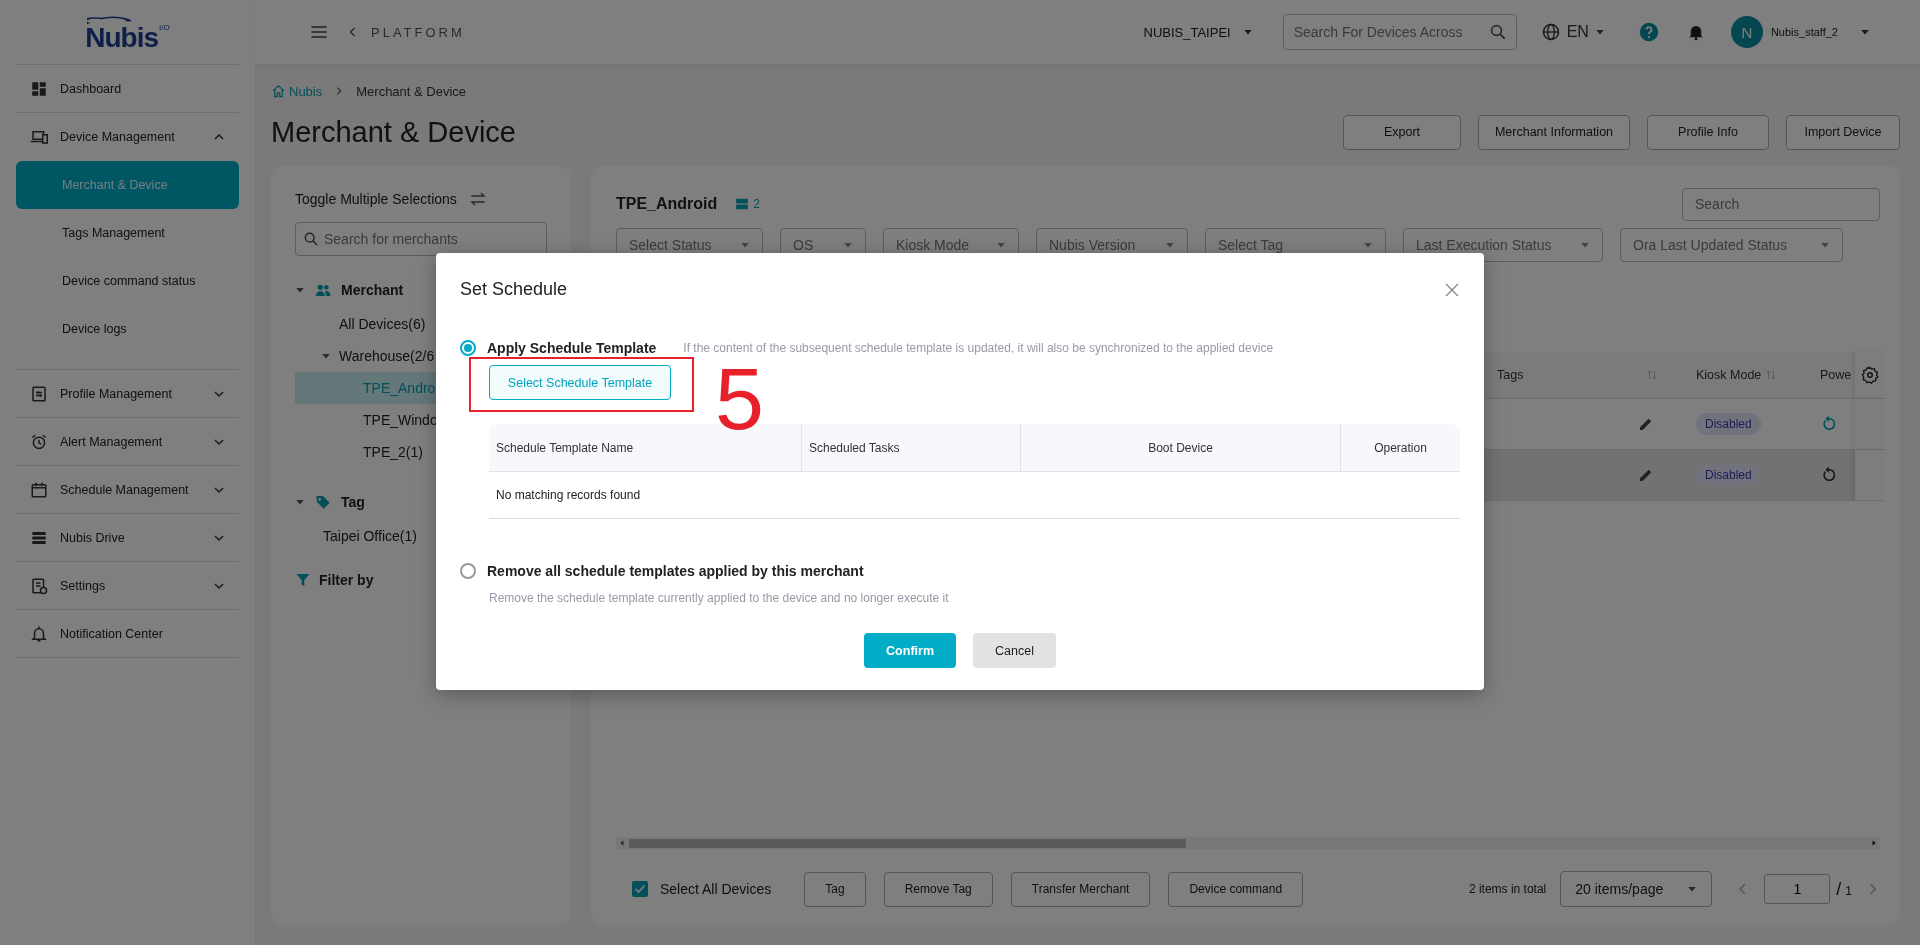  What do you see at coordinates (1248, 843) in the screenshot?
I see `horizontal-scrollbar` at bounding box center [1248, 843].